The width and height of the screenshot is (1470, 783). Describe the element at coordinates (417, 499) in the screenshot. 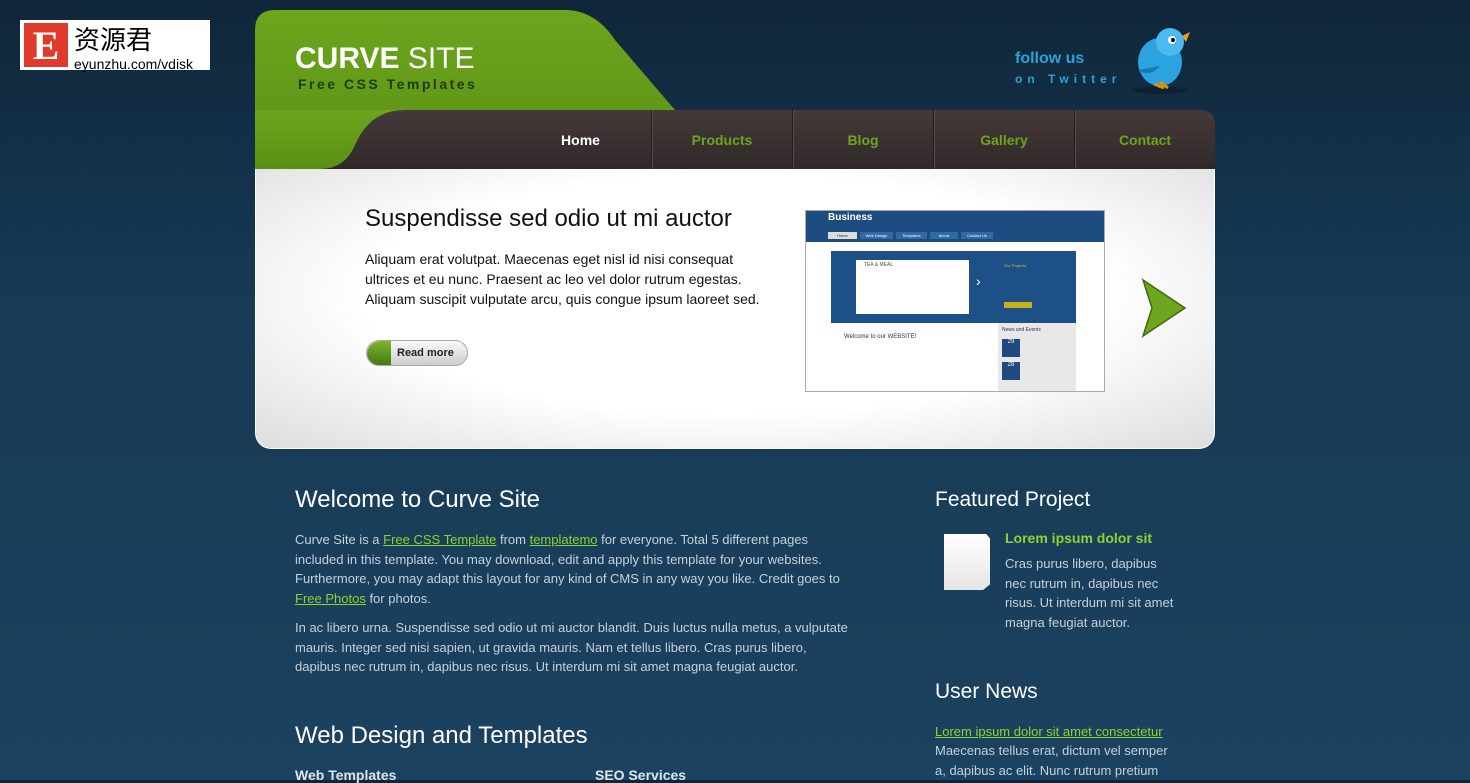

I see `welcome-heading: Welcome to Curve Site` at that location.